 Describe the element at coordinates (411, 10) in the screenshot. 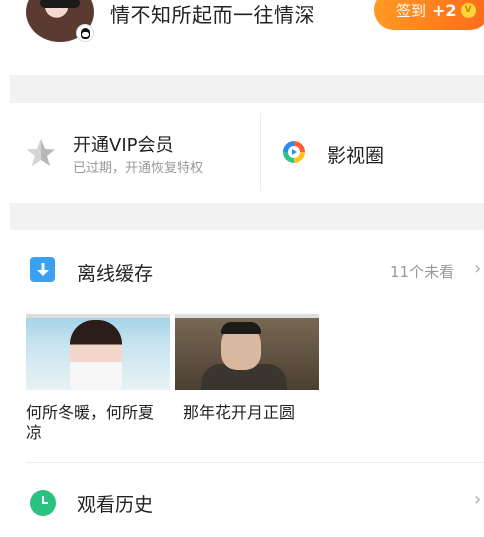

I see `signin-label: 签到` at that location.